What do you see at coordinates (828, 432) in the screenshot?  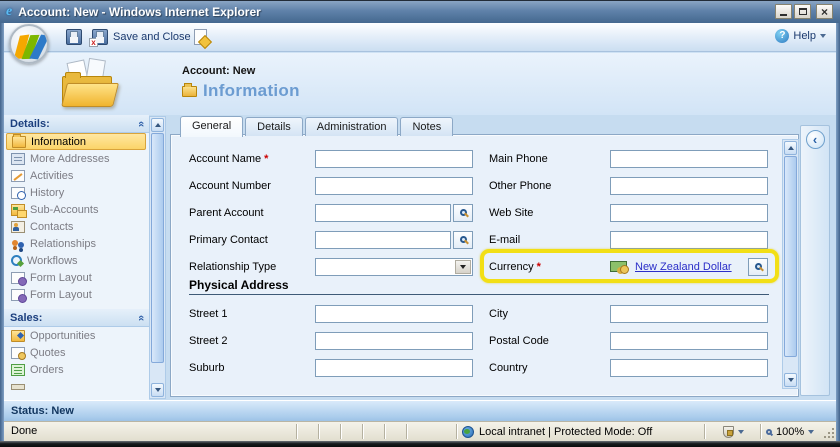 I see `resize-grip` at bounding box center [828, 432].